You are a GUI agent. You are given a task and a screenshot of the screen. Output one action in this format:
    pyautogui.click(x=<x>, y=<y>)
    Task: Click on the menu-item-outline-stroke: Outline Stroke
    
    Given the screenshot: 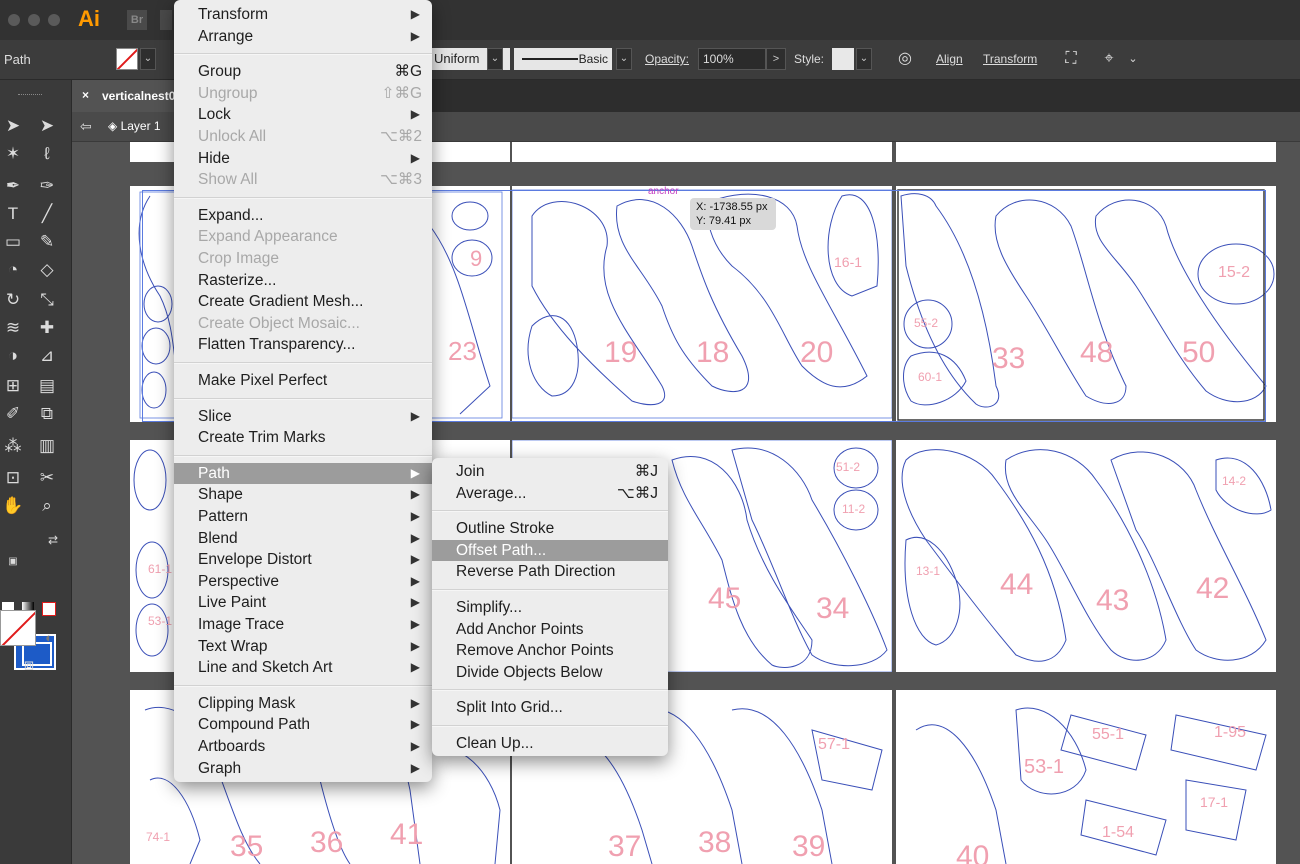 What is the action you would take?
    pyautogui.click(x=550, y=528)
    